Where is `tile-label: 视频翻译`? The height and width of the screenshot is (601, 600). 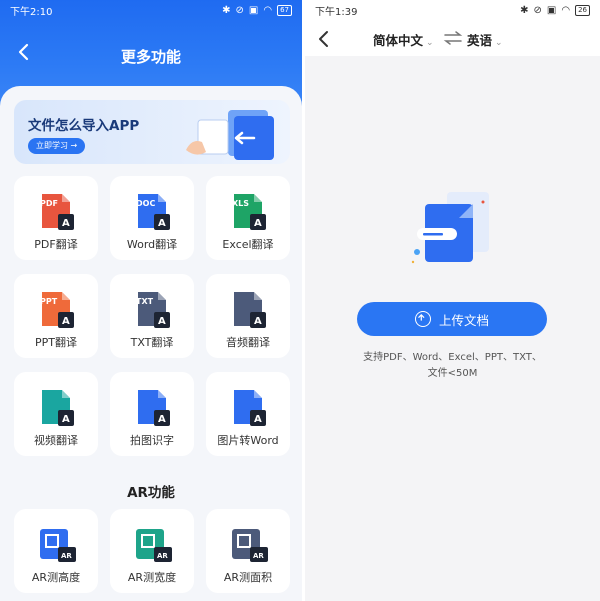 tile-label: 视频翻译 is located at coordinates (56, 440).